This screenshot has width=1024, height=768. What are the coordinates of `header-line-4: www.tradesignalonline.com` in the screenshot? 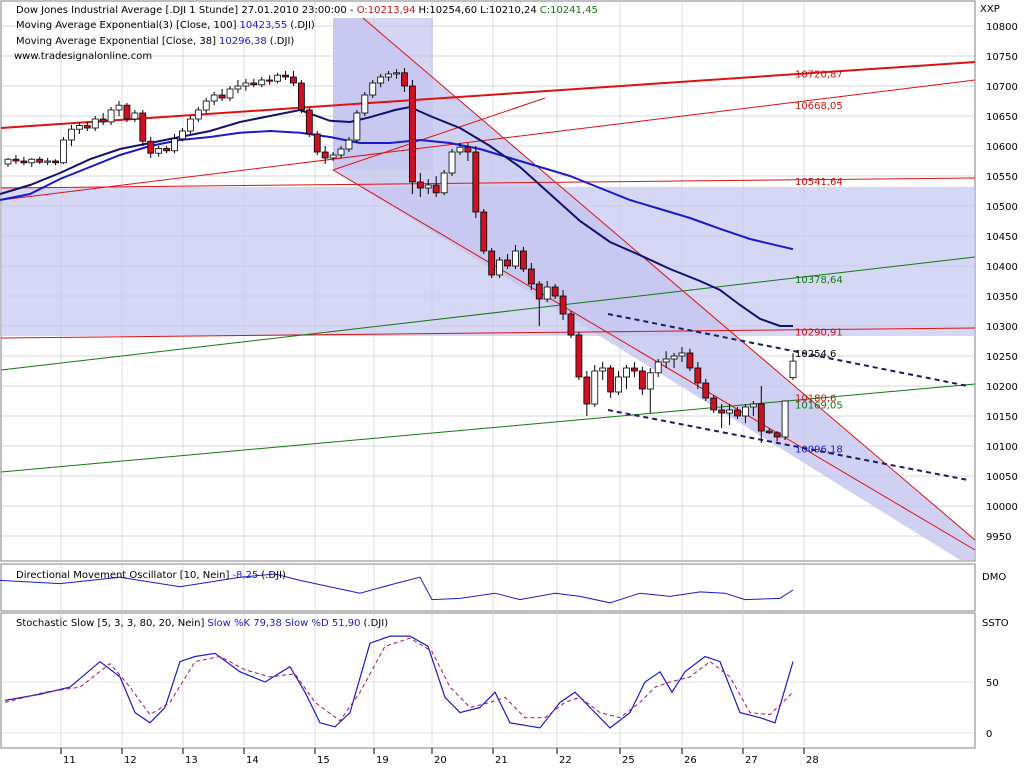 It's located at (83, 56).